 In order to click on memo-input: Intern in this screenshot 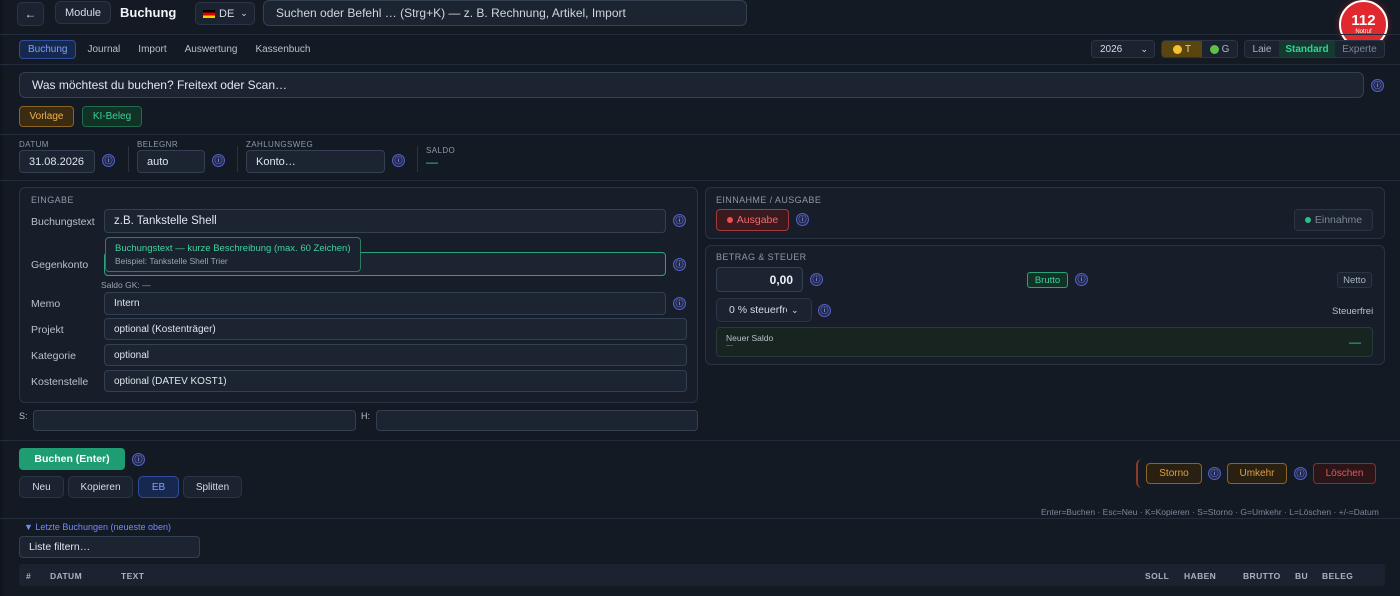, I will do `click(385, 303)`.